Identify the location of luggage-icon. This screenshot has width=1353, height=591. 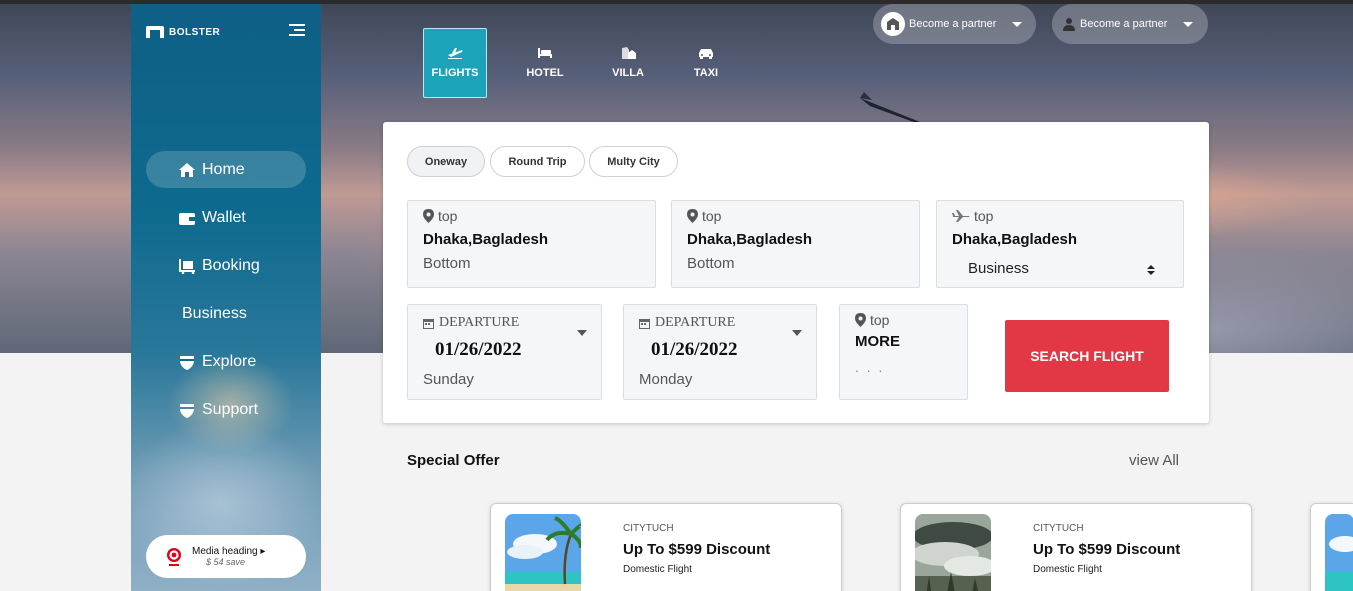
(187, 266).